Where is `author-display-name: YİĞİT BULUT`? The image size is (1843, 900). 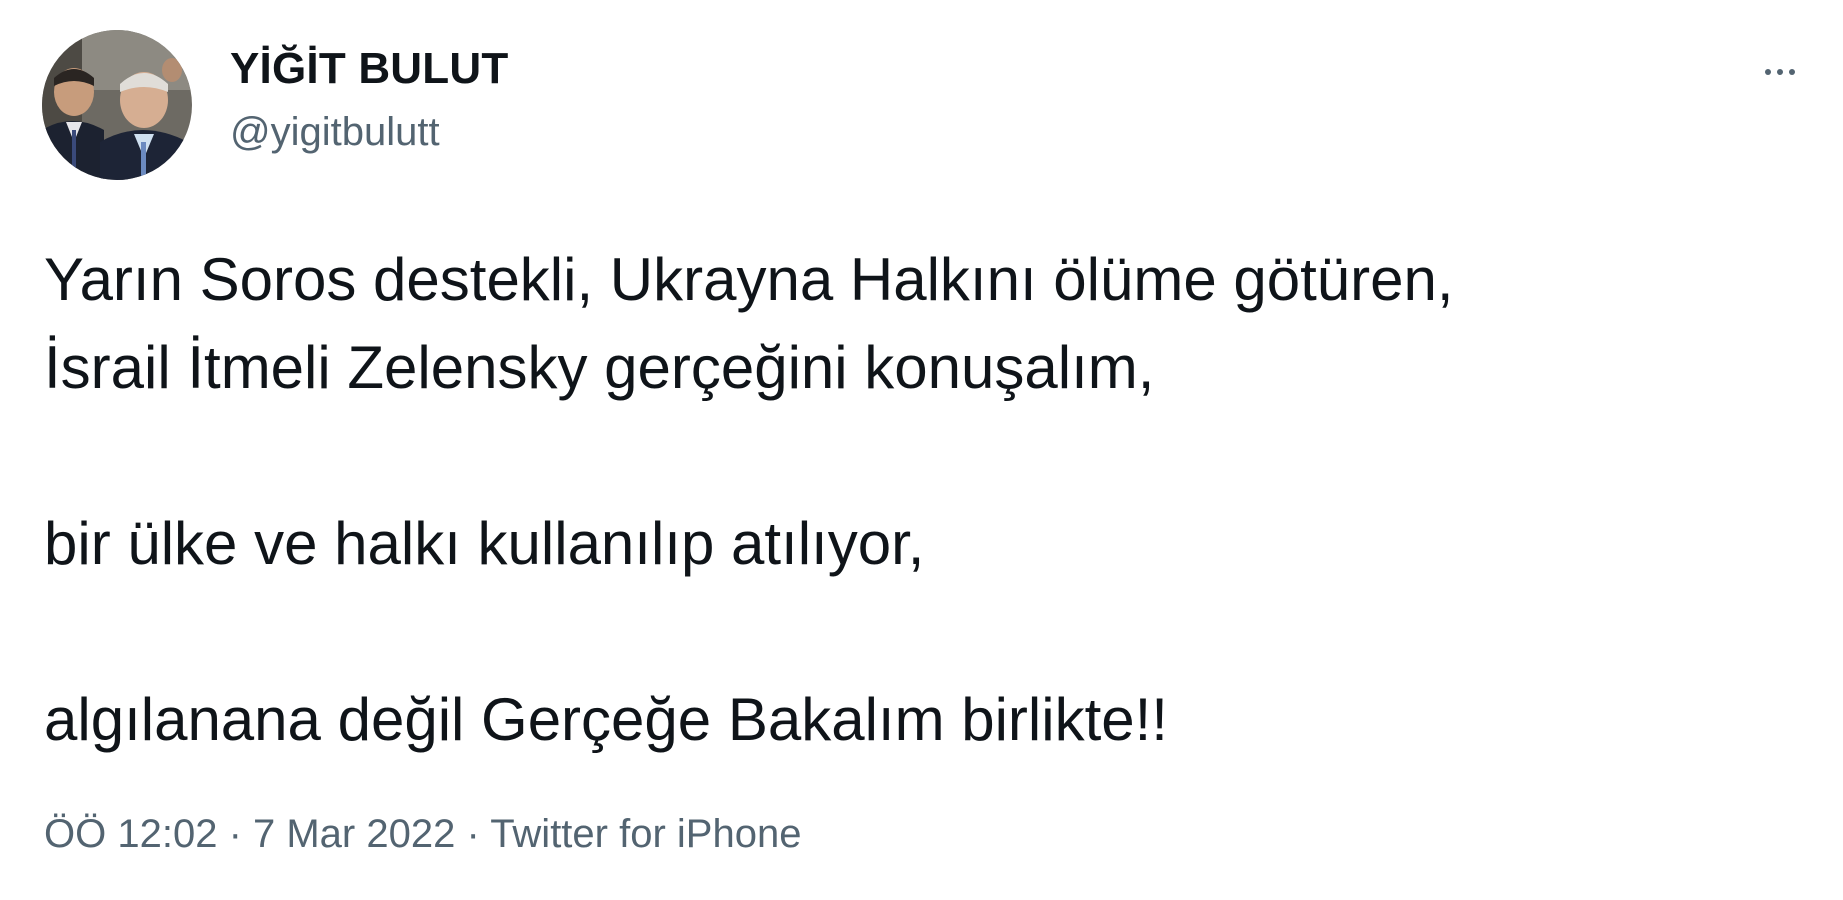
author-display-name: YİĞİT BULUT is located at coordinates (369, 69).